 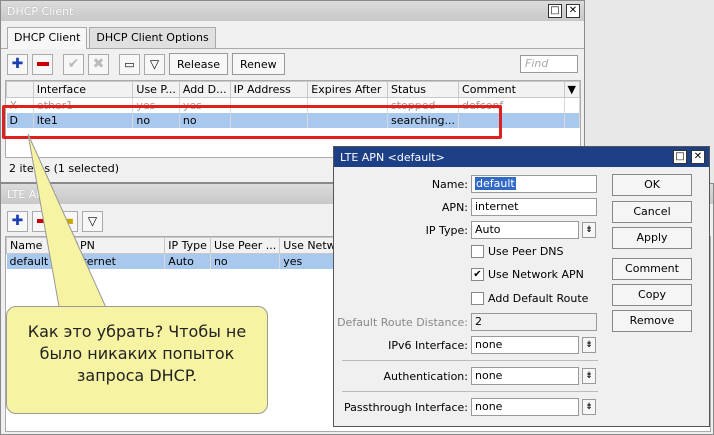 I want to click on comment-button: Comment, so click(x=652, y=269).